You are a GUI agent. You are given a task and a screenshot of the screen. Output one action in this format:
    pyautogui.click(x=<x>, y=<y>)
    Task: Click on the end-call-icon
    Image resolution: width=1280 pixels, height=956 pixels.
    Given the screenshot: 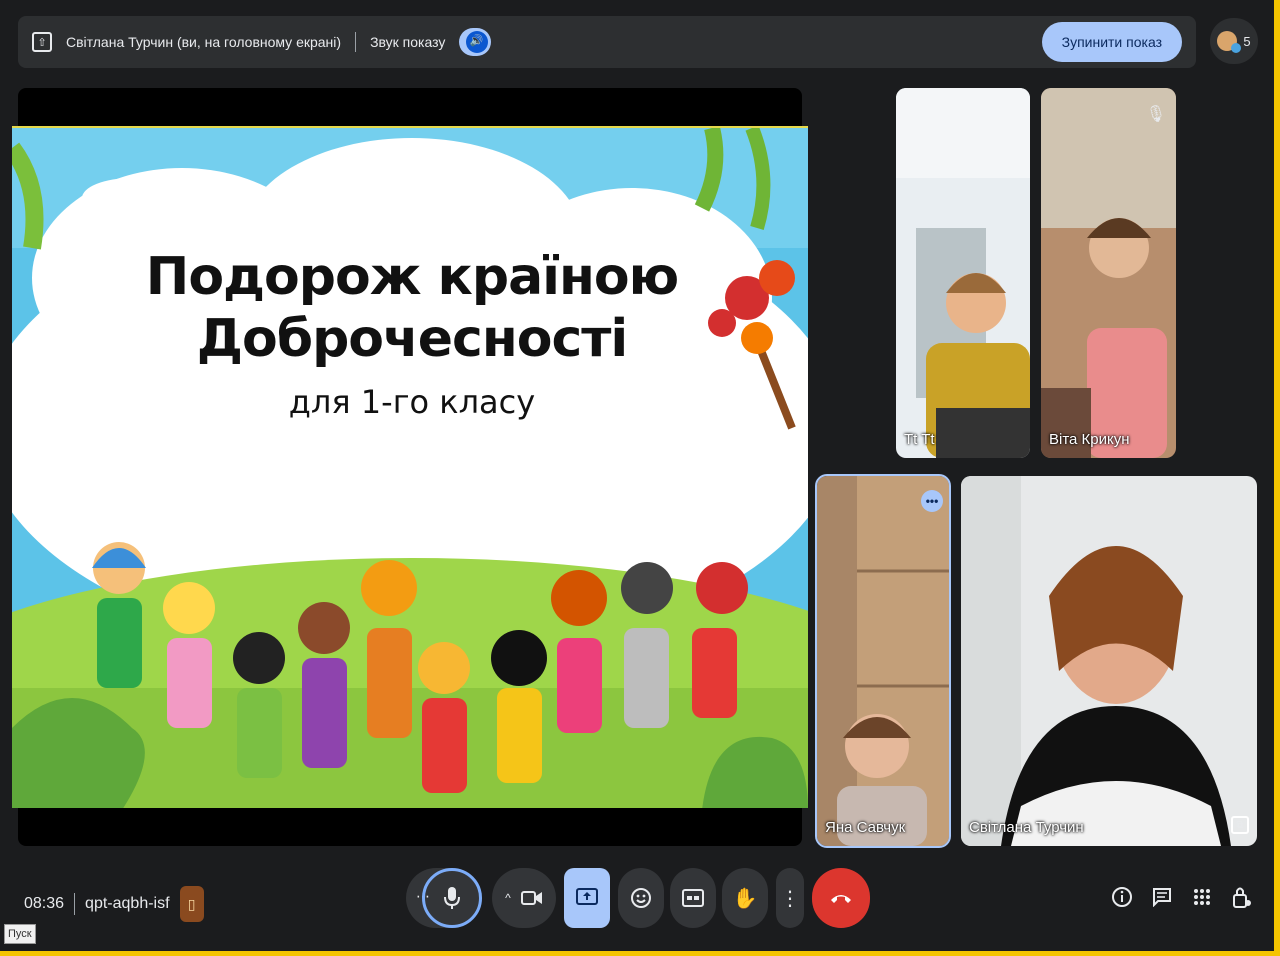 What is the action you would take?
    pyautogui.click(x=841, y=899)
    